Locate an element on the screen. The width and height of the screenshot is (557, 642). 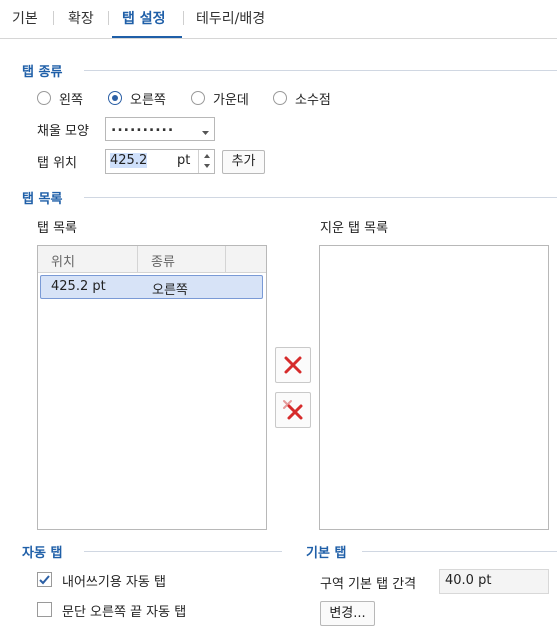
chevron-down-icon is located at coordinates (205, 132).